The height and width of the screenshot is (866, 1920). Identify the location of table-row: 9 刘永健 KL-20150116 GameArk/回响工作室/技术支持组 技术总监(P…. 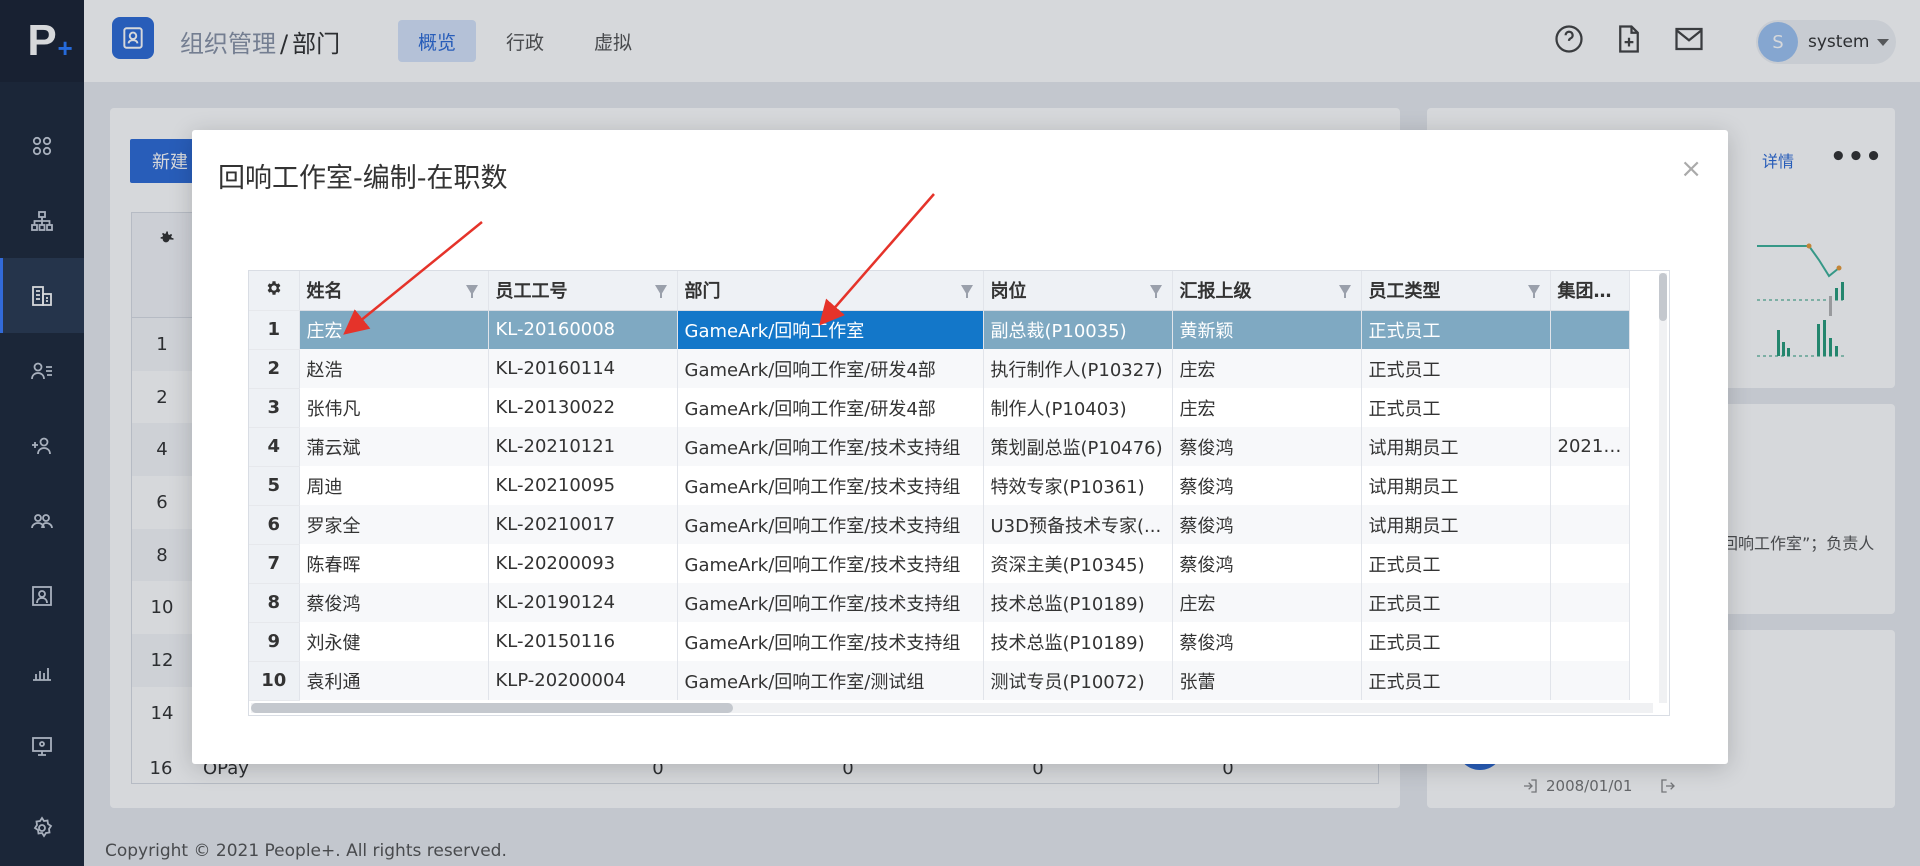
(939, 642).